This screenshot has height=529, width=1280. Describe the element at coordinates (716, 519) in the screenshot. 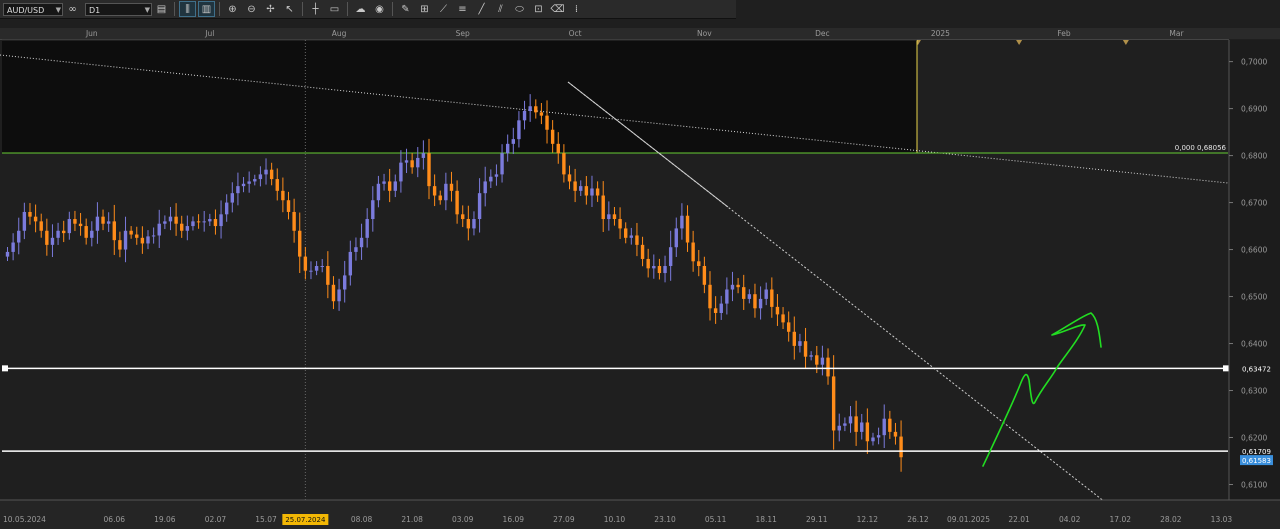

I see `date-label: 05.11` at that location.